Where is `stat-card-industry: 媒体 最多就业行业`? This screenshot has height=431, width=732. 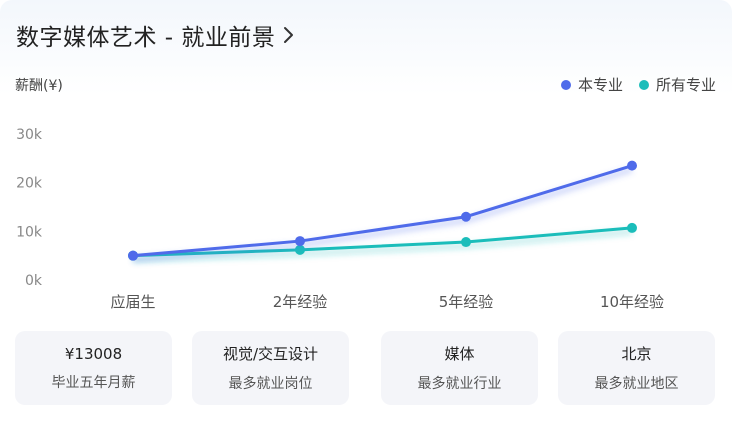 stat-card-industry: 媒体 最多就业行业 is located at coordinates (459, 368).